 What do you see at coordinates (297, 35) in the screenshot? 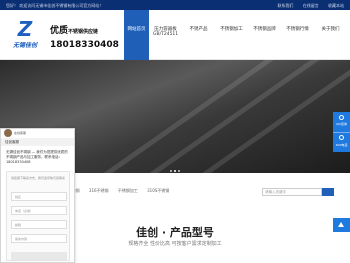
I see `nav-market: 不锈钢行情` at bounding box center [297, 35].